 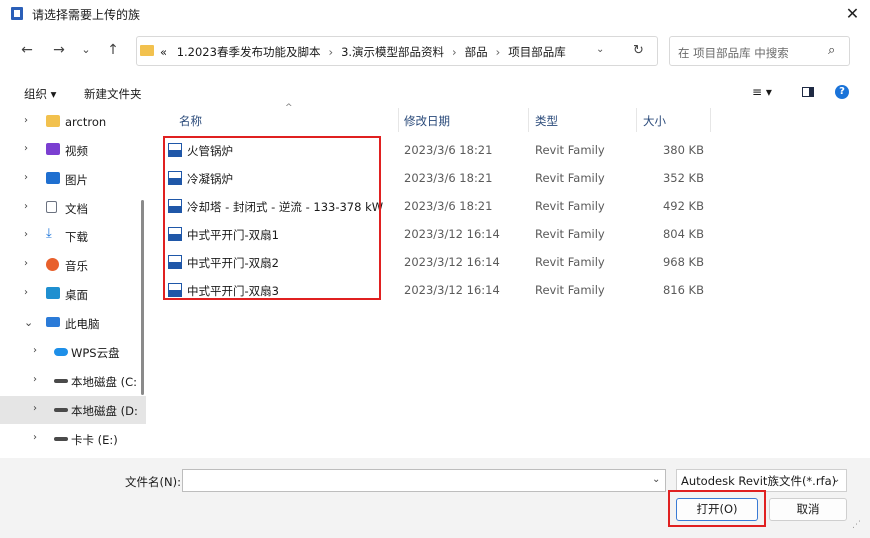 I want to click on new-folder-button: 新建文件夹, so click(x=113, y=94).